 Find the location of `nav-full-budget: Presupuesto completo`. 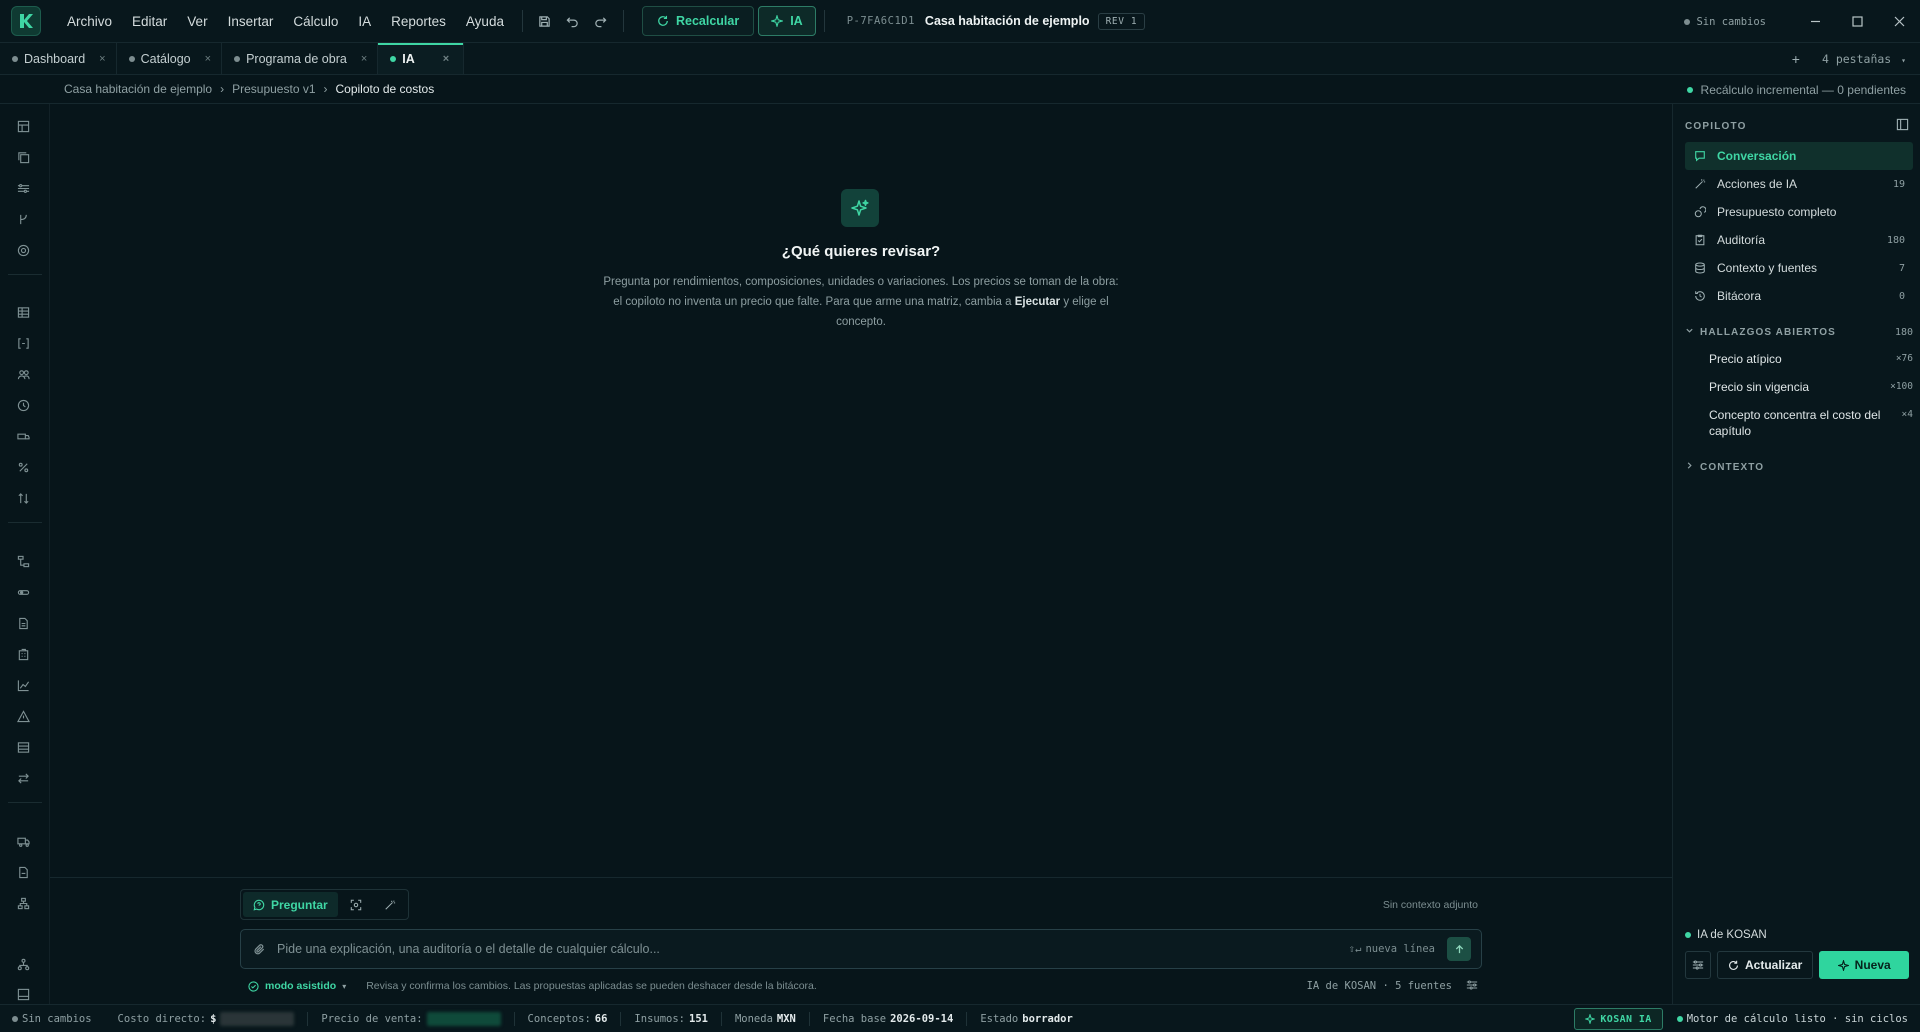

nav-full-budget: Presupuesto completo is located at coordinates (1799, 212).